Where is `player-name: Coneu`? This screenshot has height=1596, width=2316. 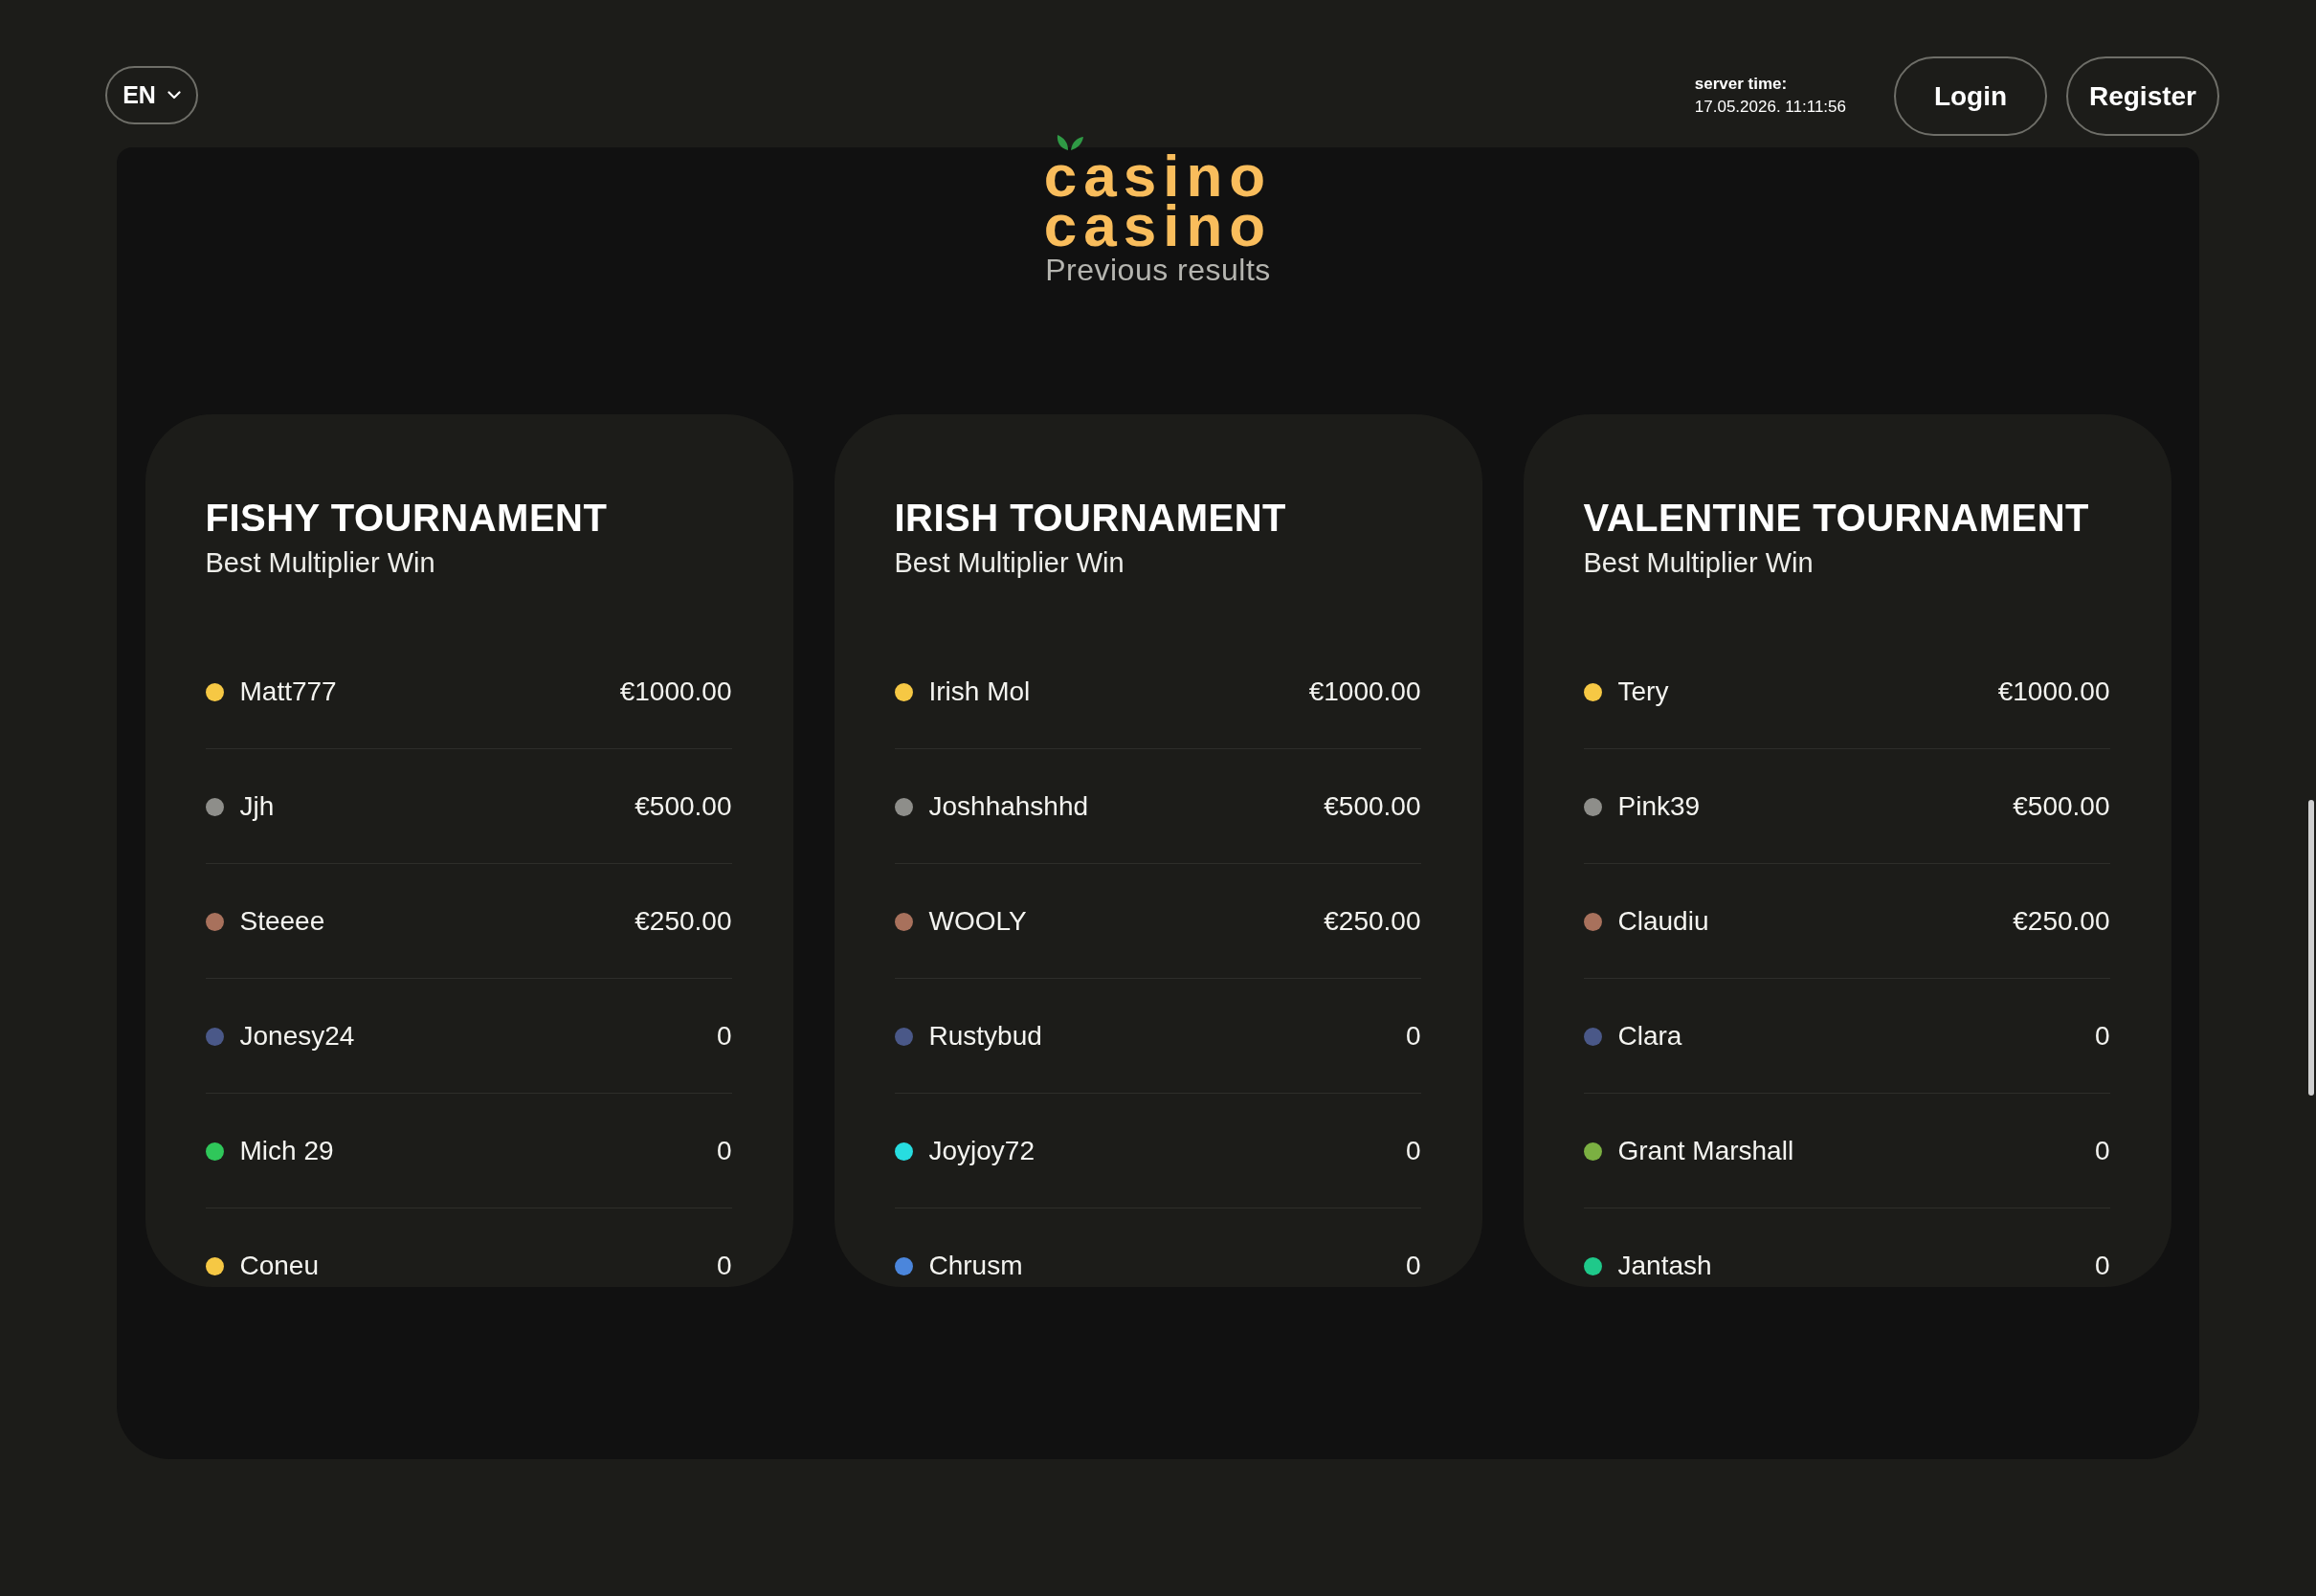
player-name: Coneu is located at coordinates (279, 1266).